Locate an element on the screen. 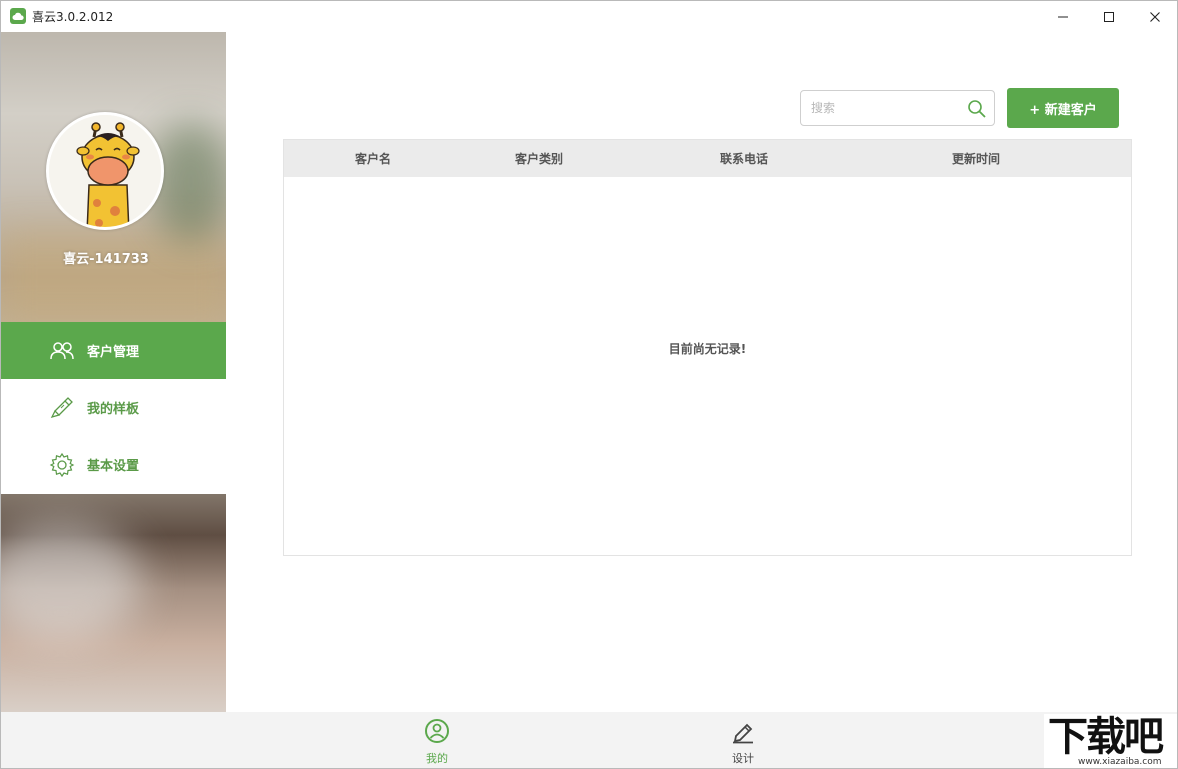 This screenshot has width=1178, height=769. sidebar-menu: 客户管理 我的样板 基本设置 is located at coordinates (113, 408).